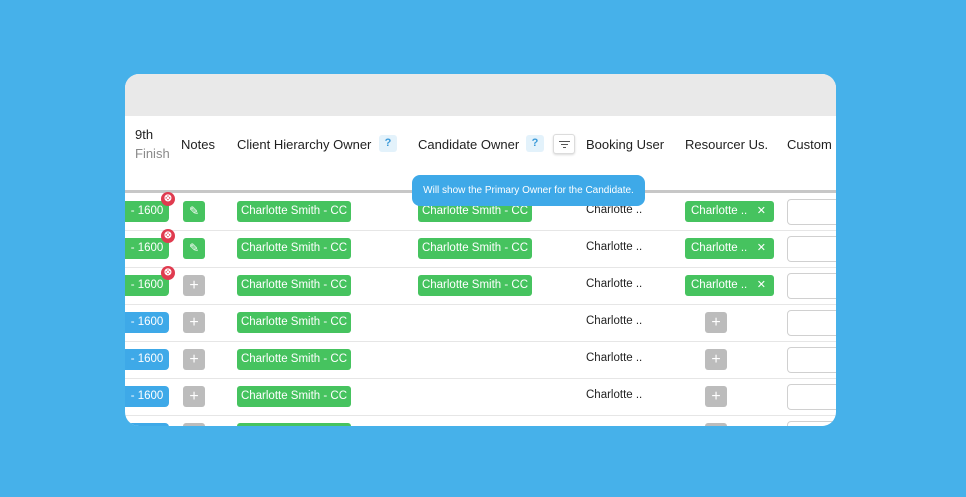 Image resolution: width=966 pixels, height=497 pixels. What do you see at coordinates (147, 424) in the screenshot?
I see `time-chip` at bounding box center [147, 424].